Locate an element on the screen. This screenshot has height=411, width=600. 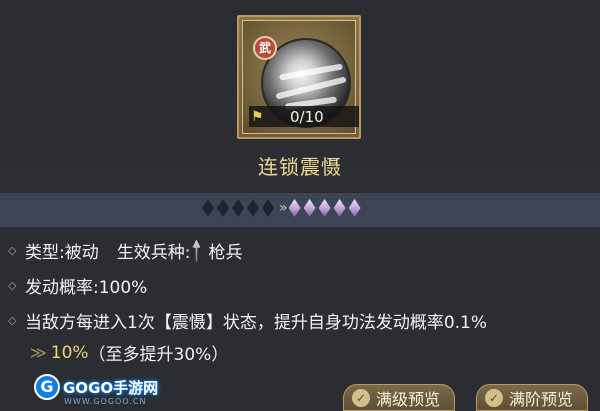
watermark-url: WWW.GOGOO.CN is located at coordinates (105, 401).